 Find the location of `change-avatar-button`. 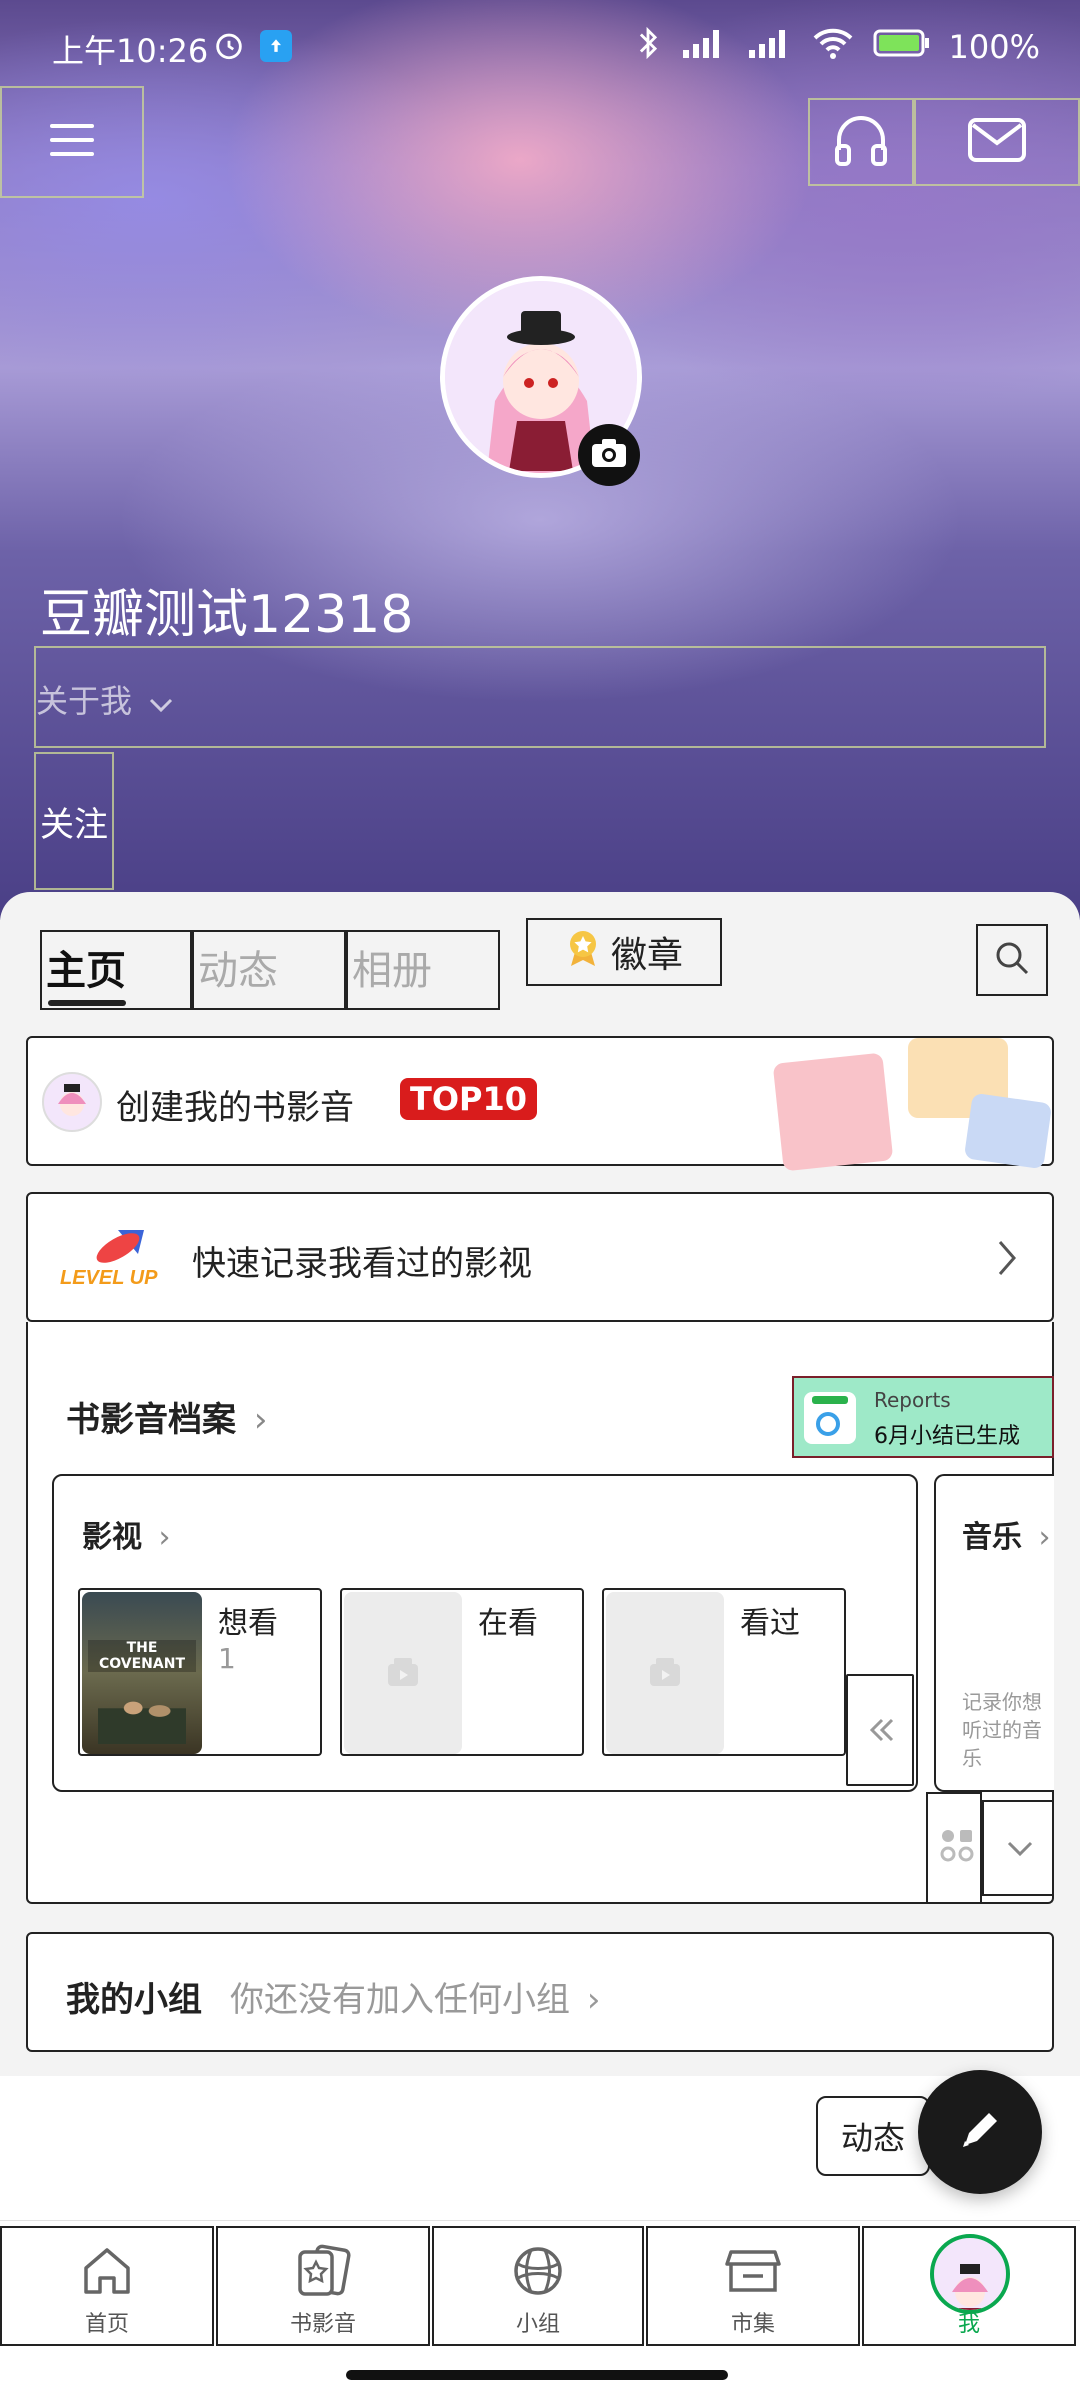

change-avatar-button is located at coordinates (609, 455).